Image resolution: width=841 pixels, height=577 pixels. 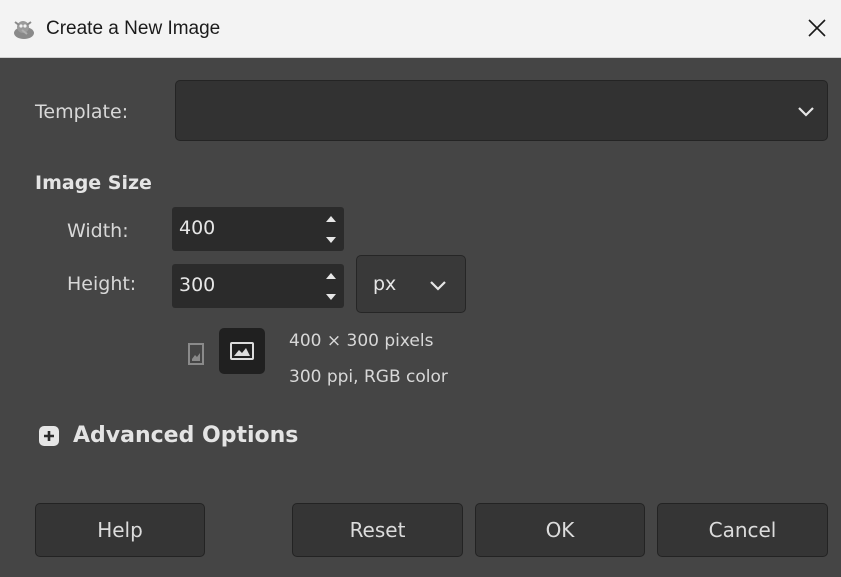 What do you see at coordinates (185, 435) in the screenshot?
I see `advanced-options-label: Advanced Options` at bounding box center [185, 435].